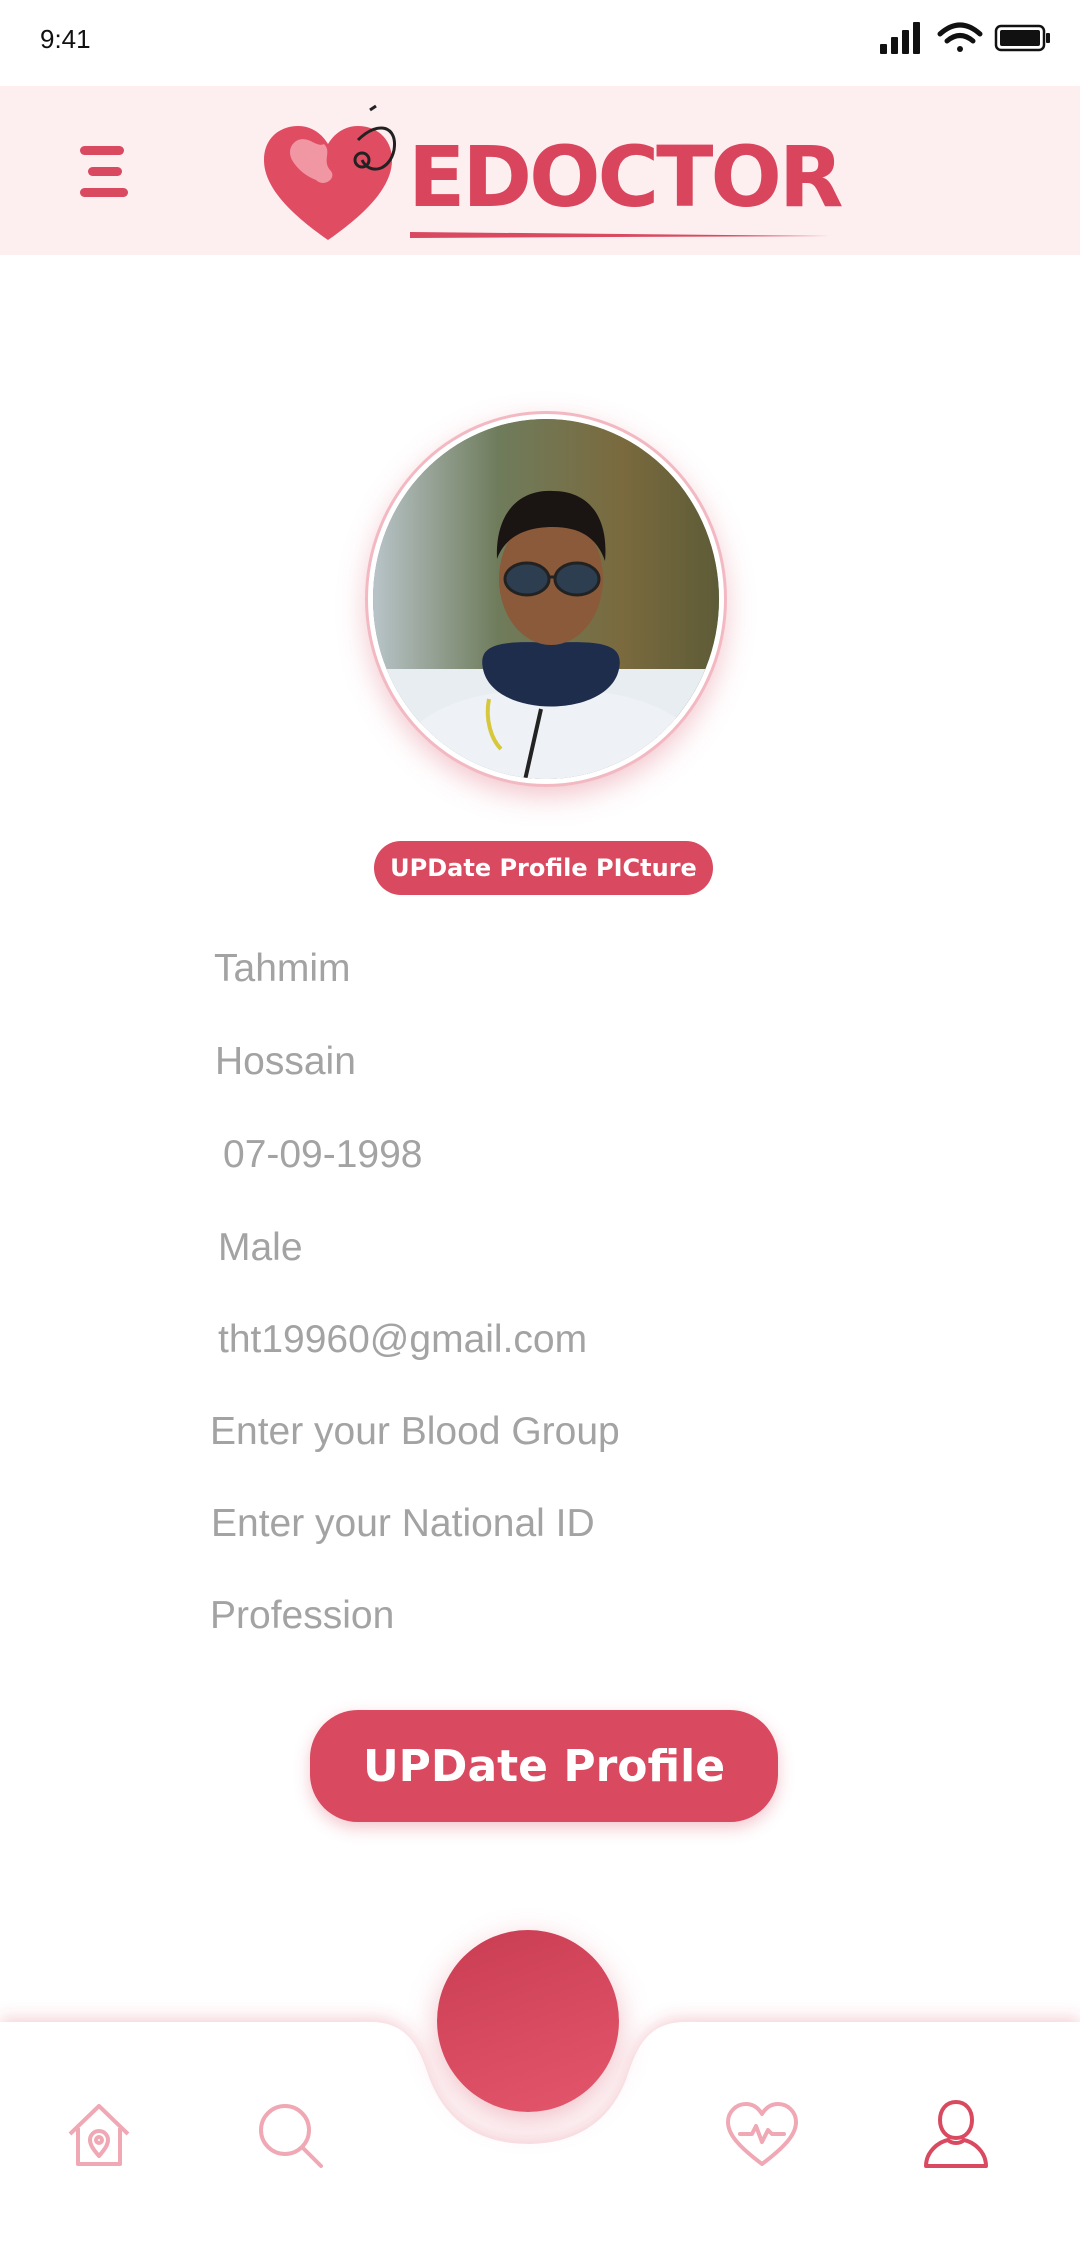 The height and width of the screenshot is (2243, 1080). I want to click on heart-pulse-icon, so click(762, 2135).